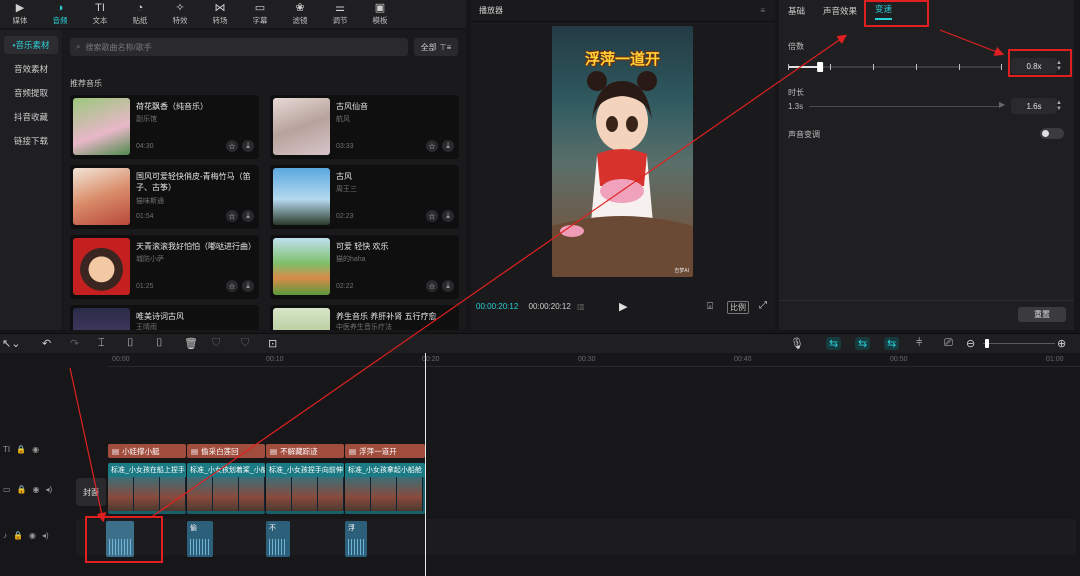 This screenshot has width=1080, height=576. What do you see at coordinates (763, 305) in the screenshot?
I see `fullscreen-icon: ⤢` at bounding box center [763, 305].